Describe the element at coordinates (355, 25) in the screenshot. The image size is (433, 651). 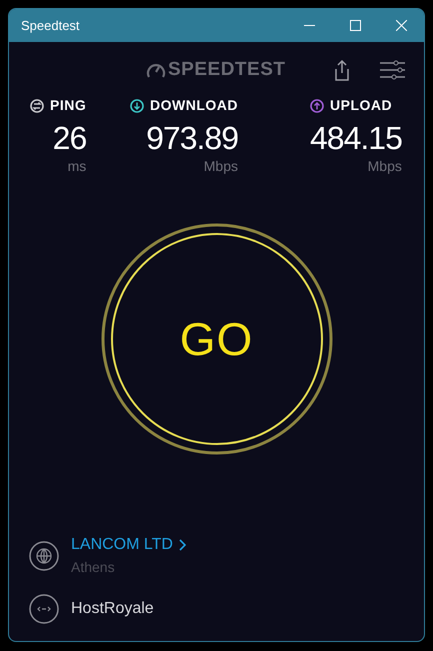
I see `maximize-icon` at that location.